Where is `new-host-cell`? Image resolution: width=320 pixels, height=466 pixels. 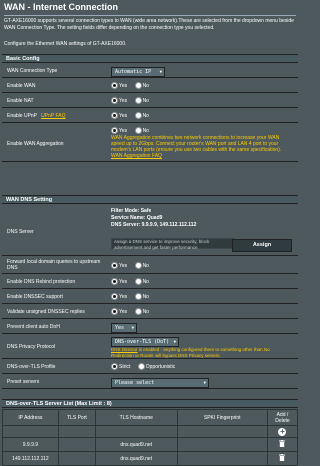
new-host-cell is located at coordinates (136, 431).